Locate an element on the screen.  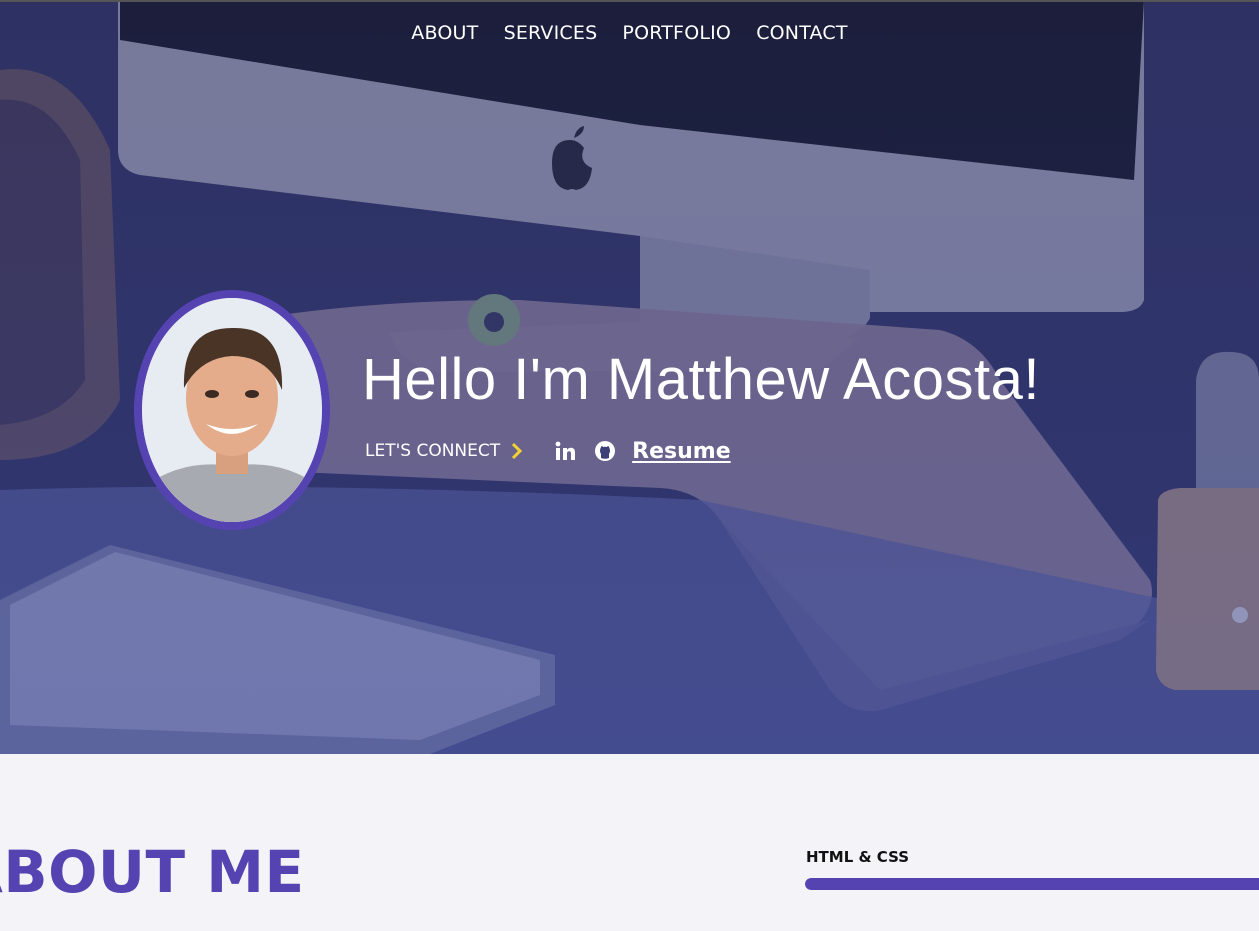
skill-progress-bar is located at coordinates (1032, 884).